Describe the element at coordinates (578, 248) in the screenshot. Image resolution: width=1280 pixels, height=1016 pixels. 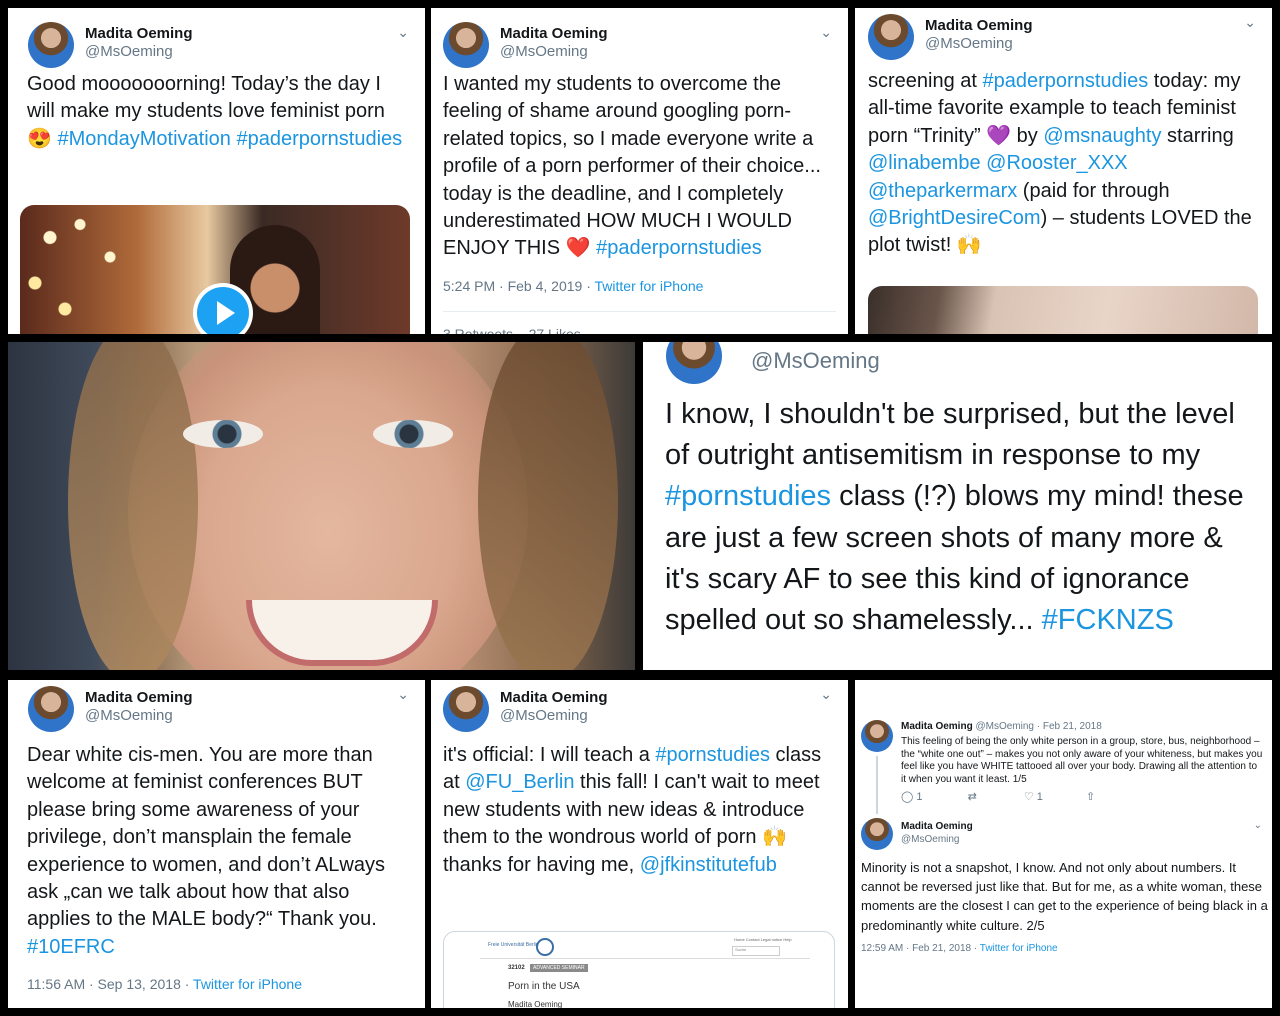
I see `heart-emoji: ❤️` at that location.